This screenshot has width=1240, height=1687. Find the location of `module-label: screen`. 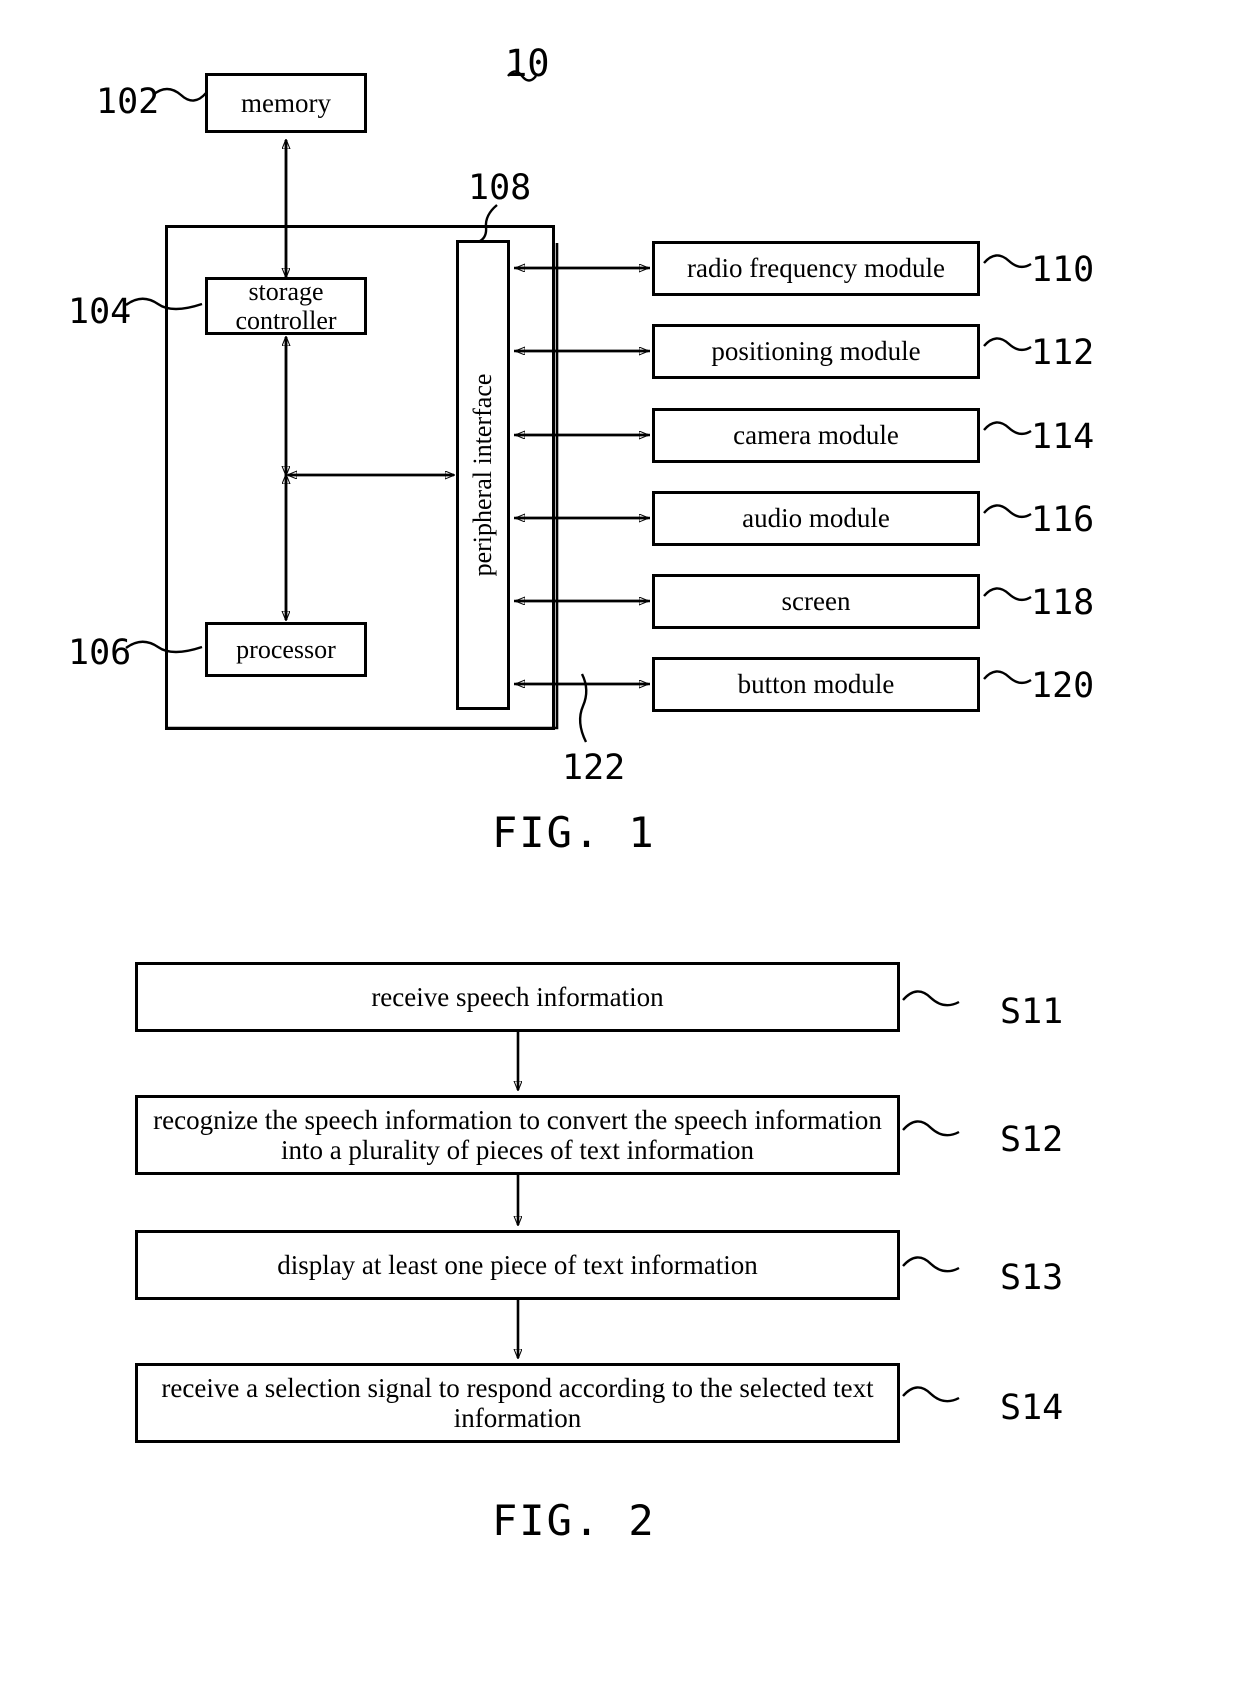

module-label: screen is located at coordinates (816, 601).